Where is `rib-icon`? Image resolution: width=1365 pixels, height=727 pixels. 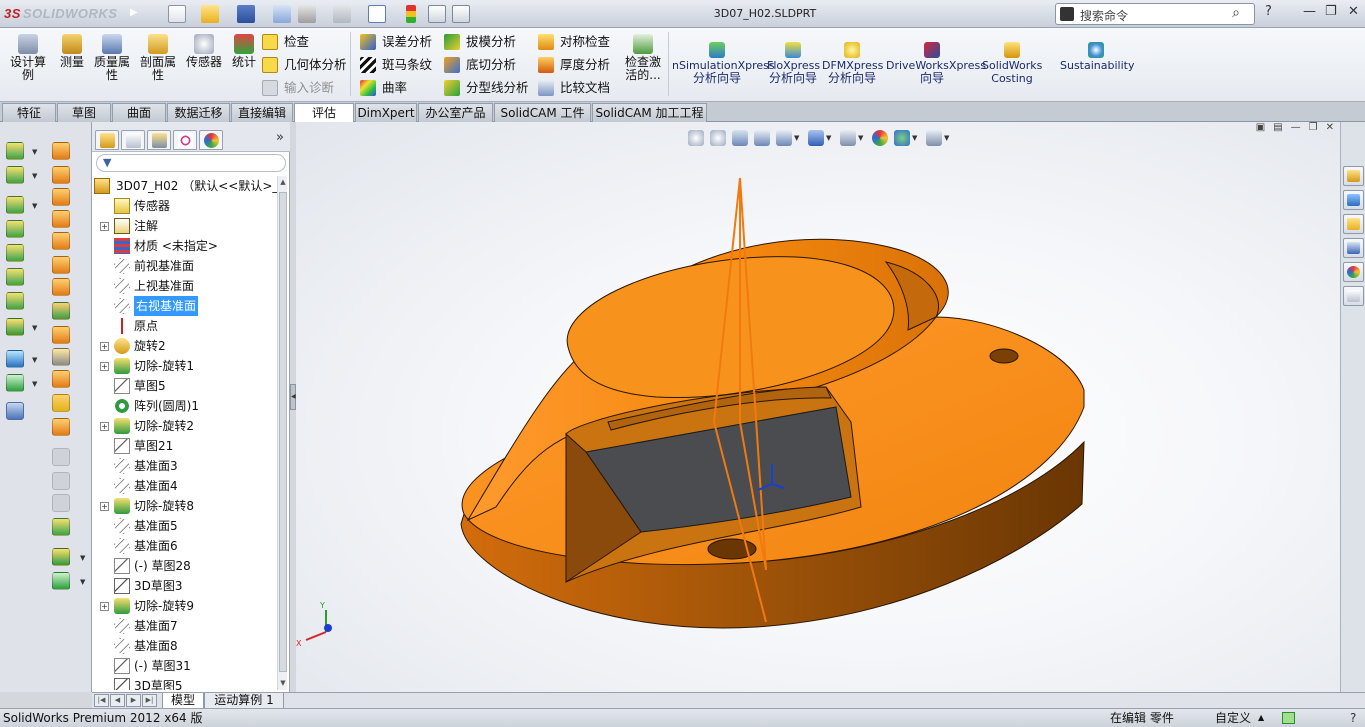
rib-icon is located at coordinates (61, 197).